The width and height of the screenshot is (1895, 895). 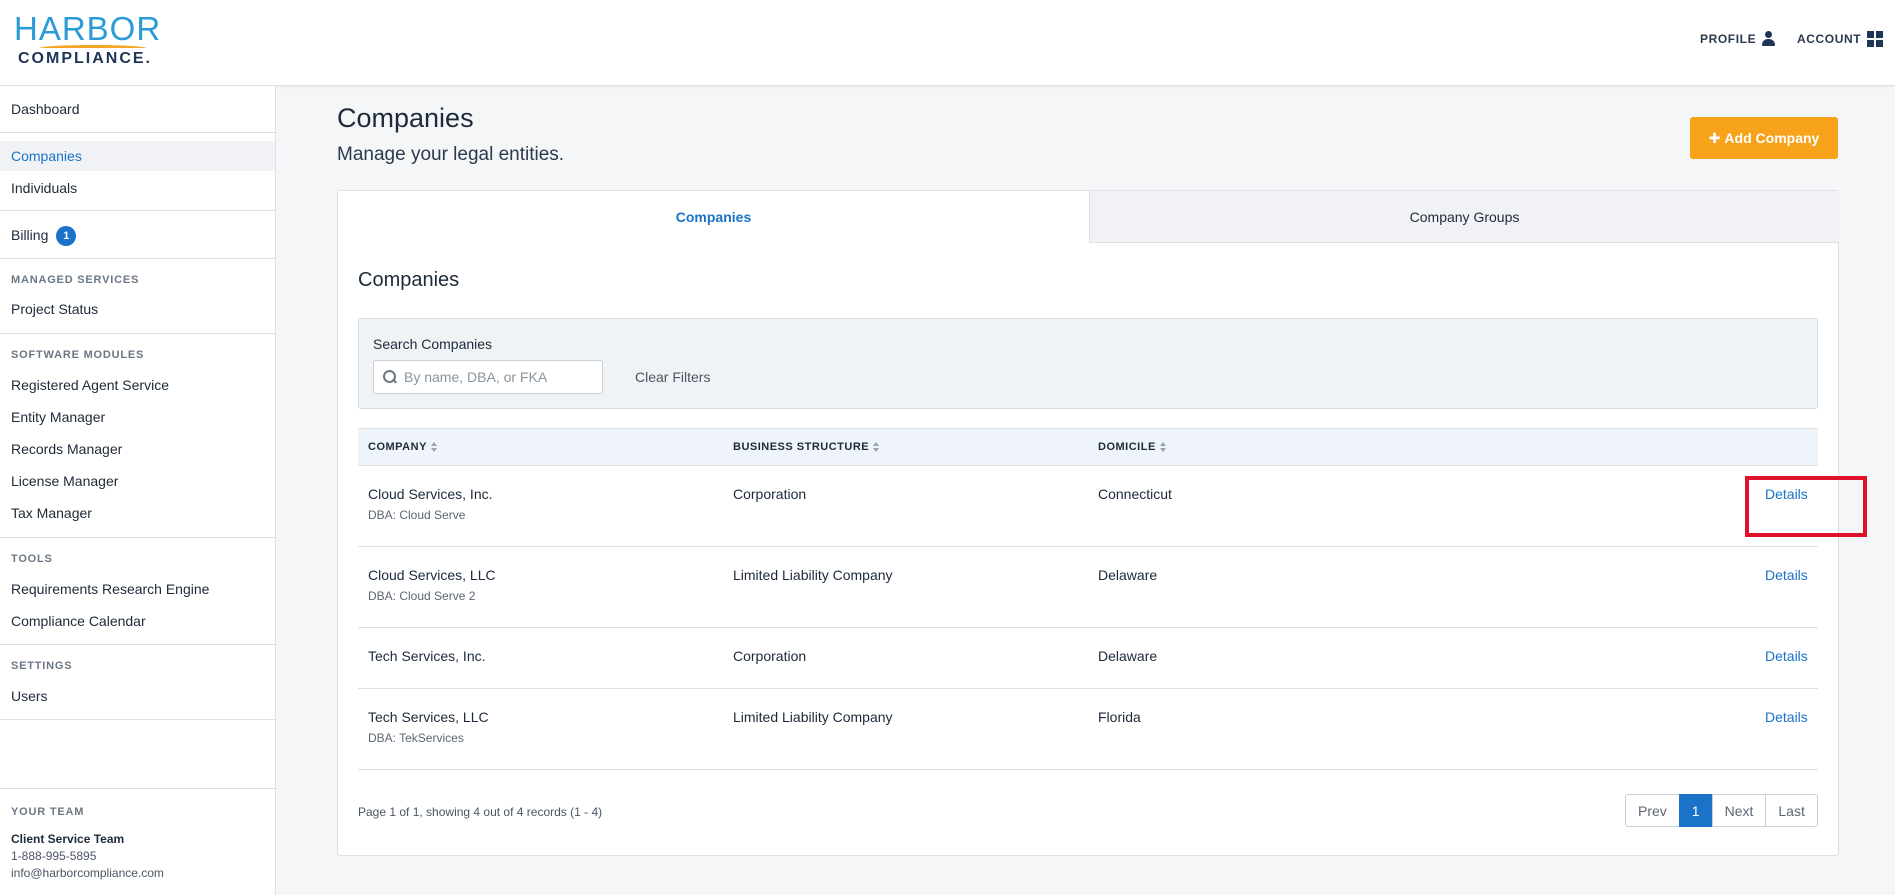 I want to click on team-name: Client Service Team, so click(x=68, y=839).